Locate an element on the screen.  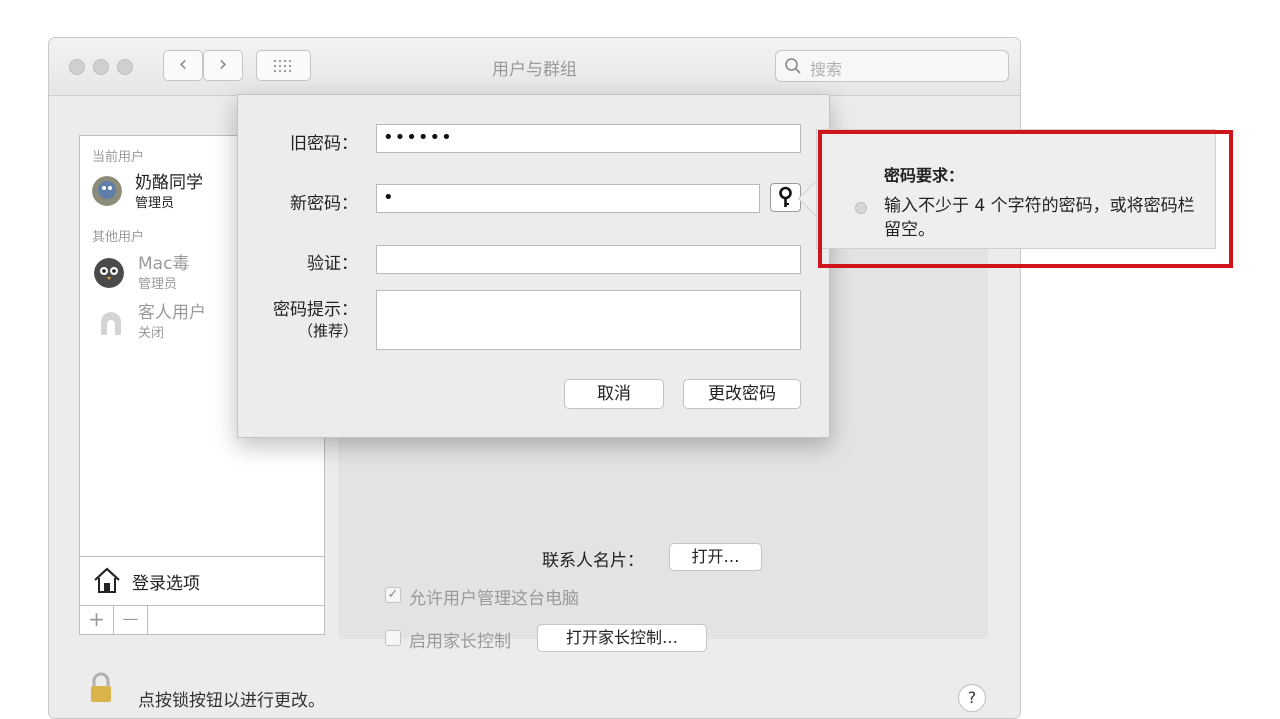
user-role-mac: 管理员 is located at coordinates (158, 284).